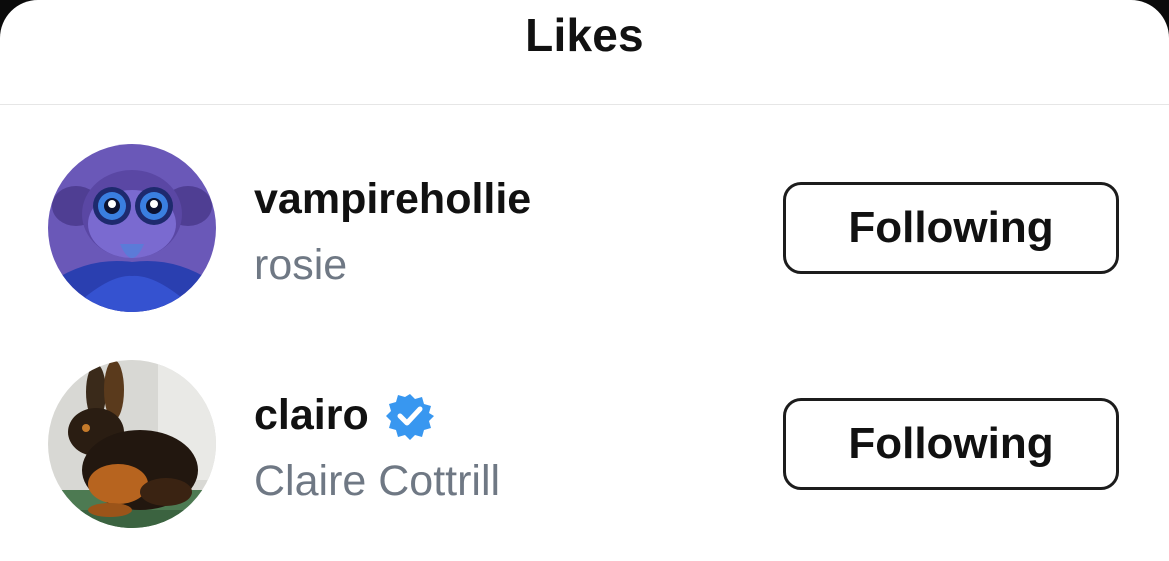 The height and width of the screenshot is (561, 1169). What do you see at coordinates (377, 481) in the screenshot?
I see `full-name: Claire Cottrill` at bounding box center [377, 481].